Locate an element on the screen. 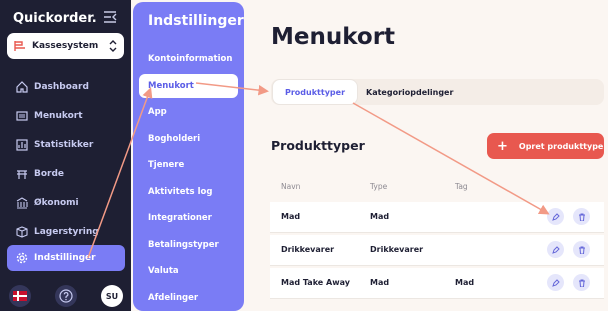 The image size is (608, 311). sidebar-item-label: Økonomi is located at coordinates (56, 202).